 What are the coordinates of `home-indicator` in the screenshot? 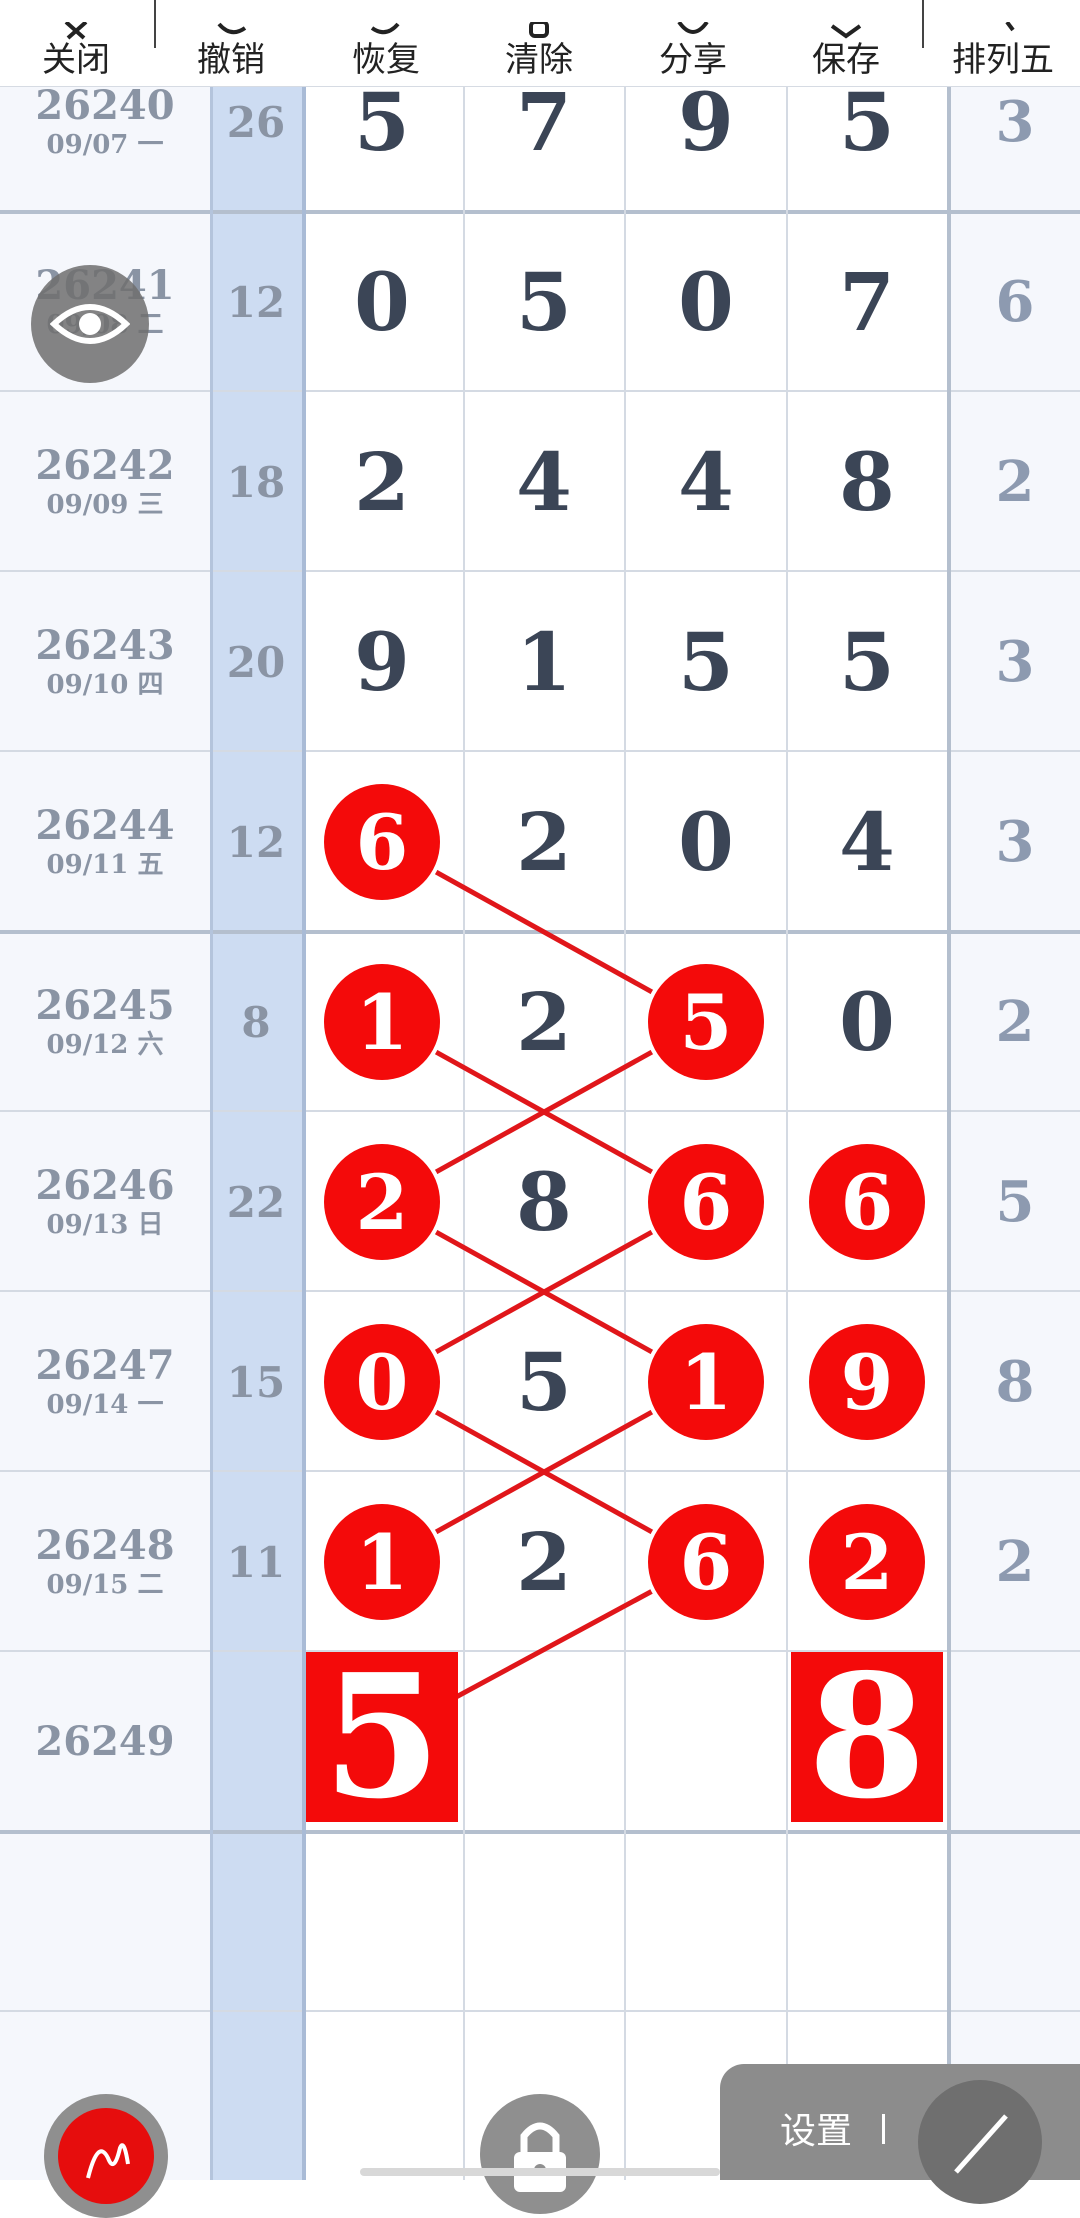 It's located at (540, 2172).